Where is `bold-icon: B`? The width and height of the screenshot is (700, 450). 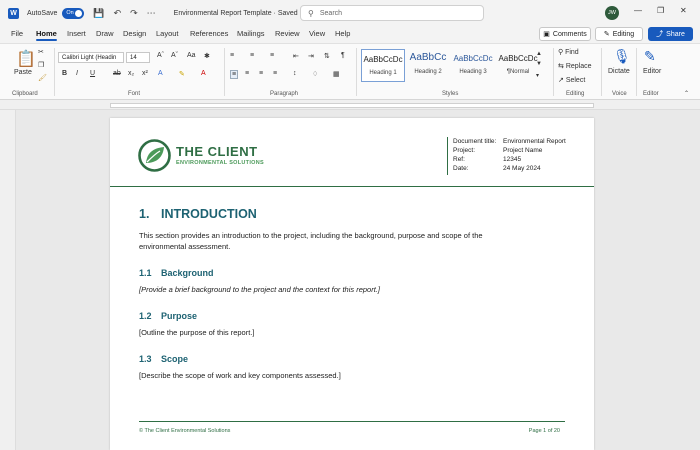 bold-icon: B is located at coordinates (64, 73).